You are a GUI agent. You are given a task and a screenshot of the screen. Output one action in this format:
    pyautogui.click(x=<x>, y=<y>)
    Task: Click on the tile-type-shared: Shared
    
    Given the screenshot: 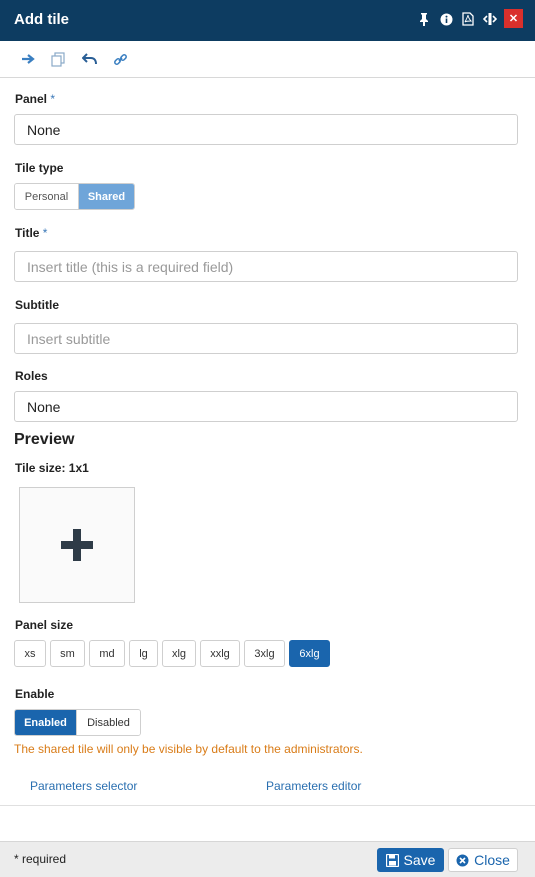 What is the action you would take?
    pyautogui.click(x=106, y=196)
    